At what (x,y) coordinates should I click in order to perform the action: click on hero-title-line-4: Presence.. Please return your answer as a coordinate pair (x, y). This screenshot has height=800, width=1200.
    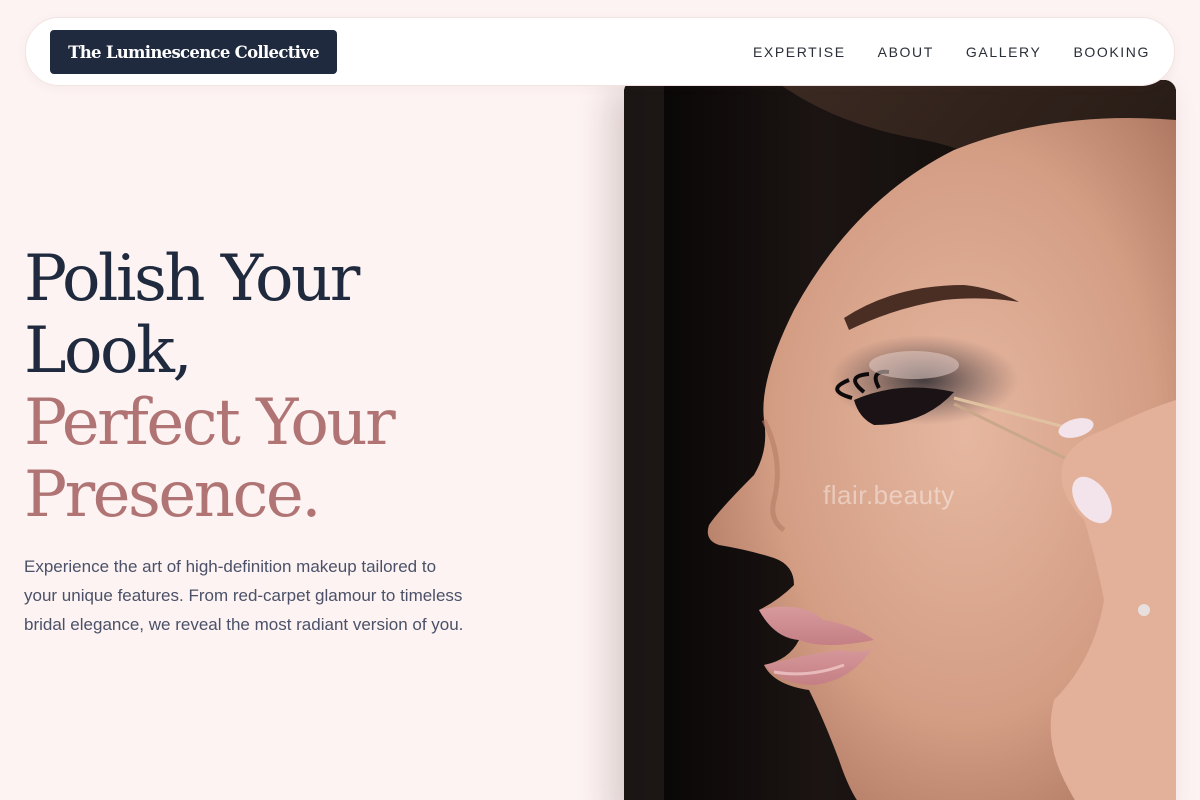
    Looking at the image, I should click on (173, 495).